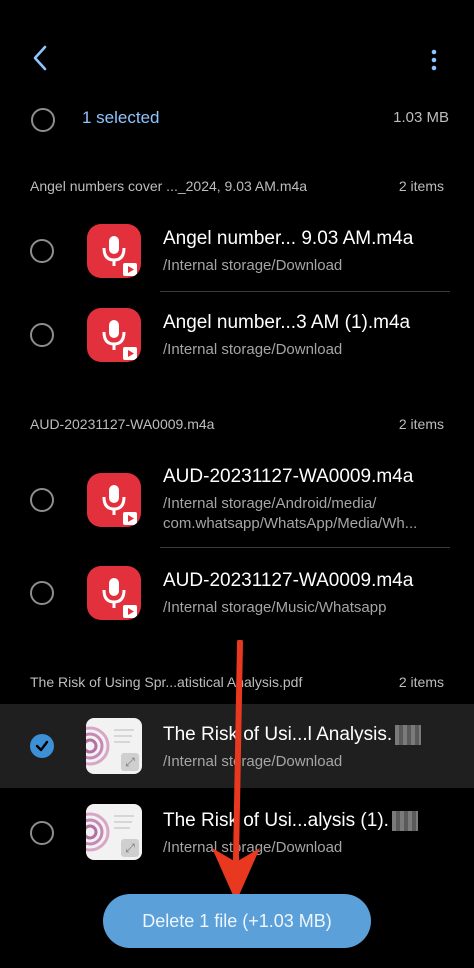 Image resolution: width=474 pixels, height=968 pixels. Describe the element at coordinates (278, 734) in the screenshot. I see `file-name-text: The Risk of Usi...l Analysis.` at that location.